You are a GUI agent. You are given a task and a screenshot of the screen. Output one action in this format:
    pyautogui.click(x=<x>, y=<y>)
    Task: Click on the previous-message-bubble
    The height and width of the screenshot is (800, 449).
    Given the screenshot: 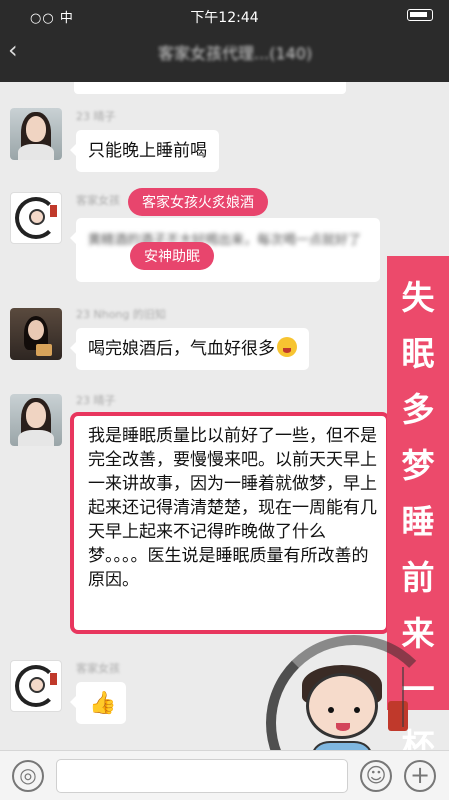 What is the action you would take?
    pyautogui.click(x=210, y=88)
    